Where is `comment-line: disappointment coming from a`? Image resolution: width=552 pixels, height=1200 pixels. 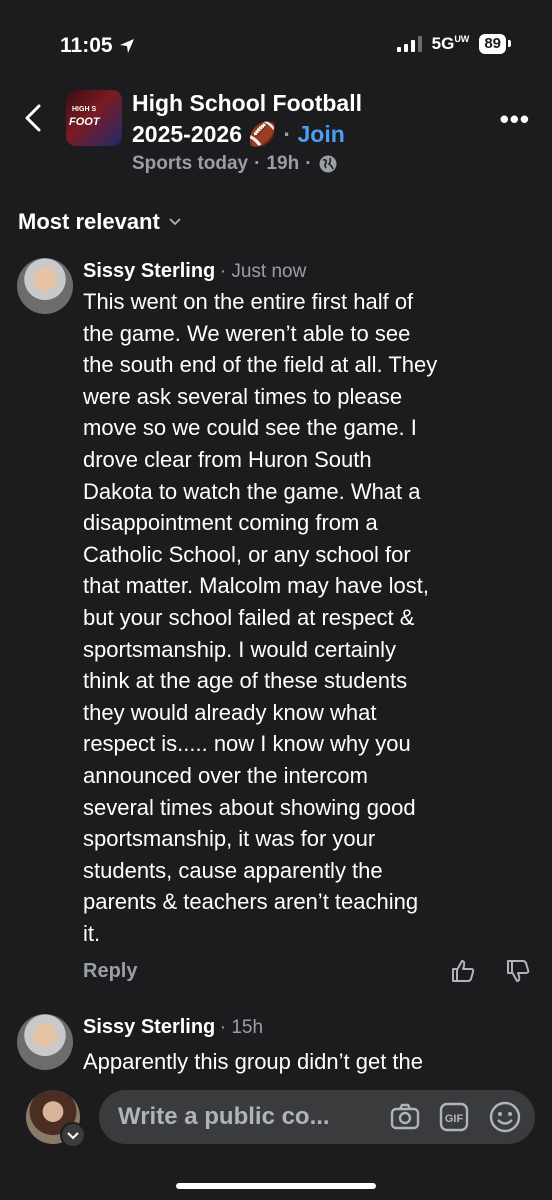 comment-line: disappointment coming from a is located at coordinates (230, 523).